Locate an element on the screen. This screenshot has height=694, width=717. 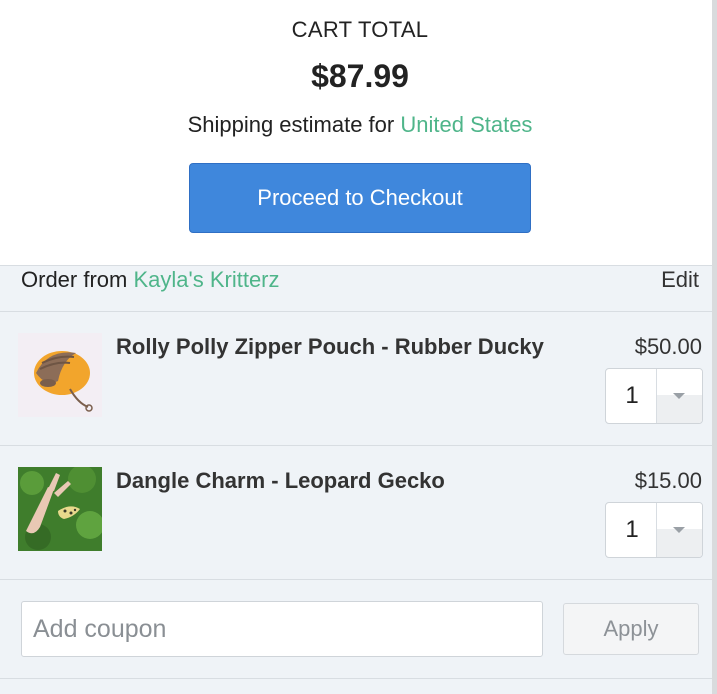
order-header: Order from Kayla's Kritterz is located at coordinates (150, 280).